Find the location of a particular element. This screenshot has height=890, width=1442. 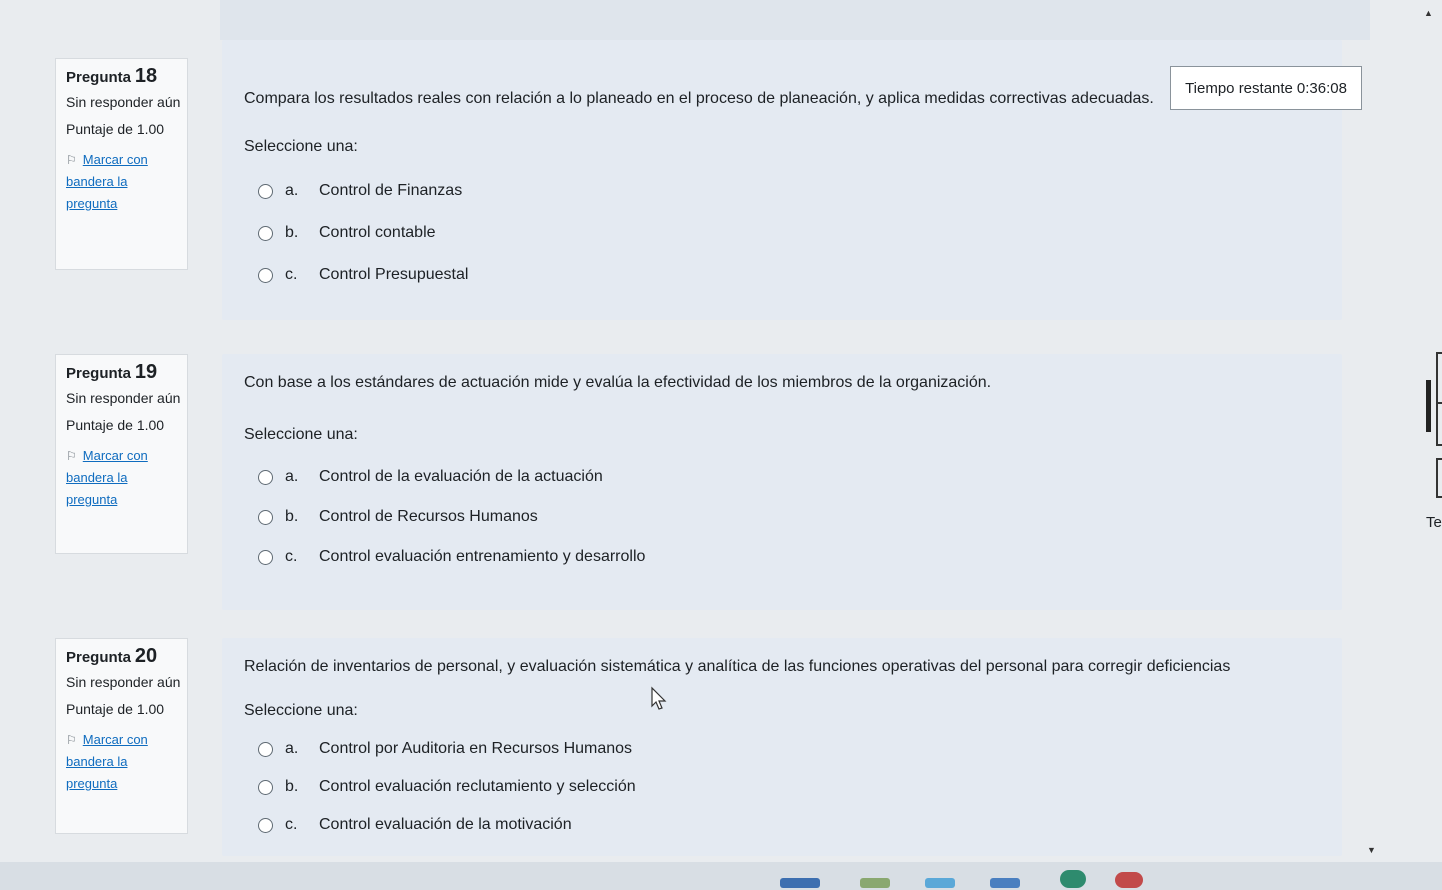

question-number: Pregunta 20 is located at coordinates (112, 656).